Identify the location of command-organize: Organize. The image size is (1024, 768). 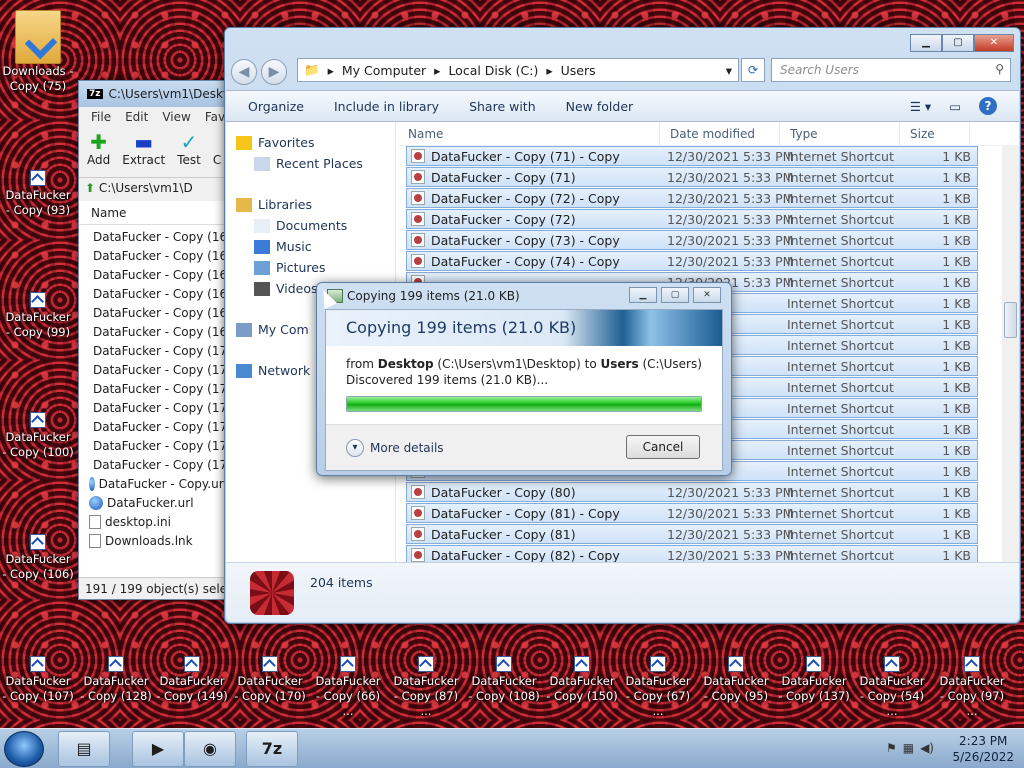
(276, 106).